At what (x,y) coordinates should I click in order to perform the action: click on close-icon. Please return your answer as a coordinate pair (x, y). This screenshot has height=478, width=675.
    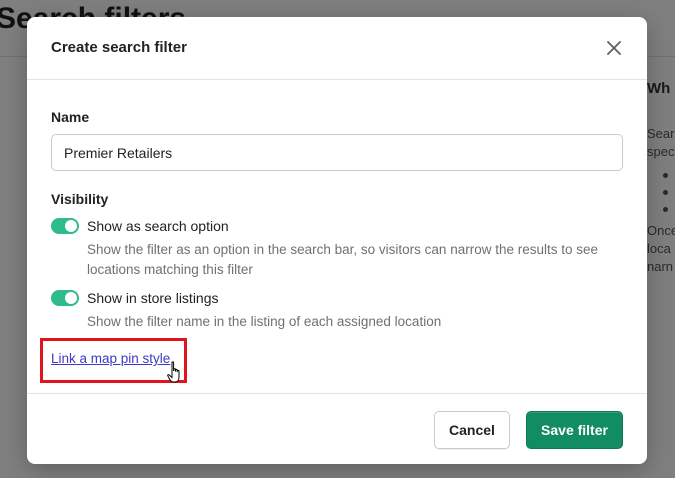
    Looking at the image, I should click on (614, 48).